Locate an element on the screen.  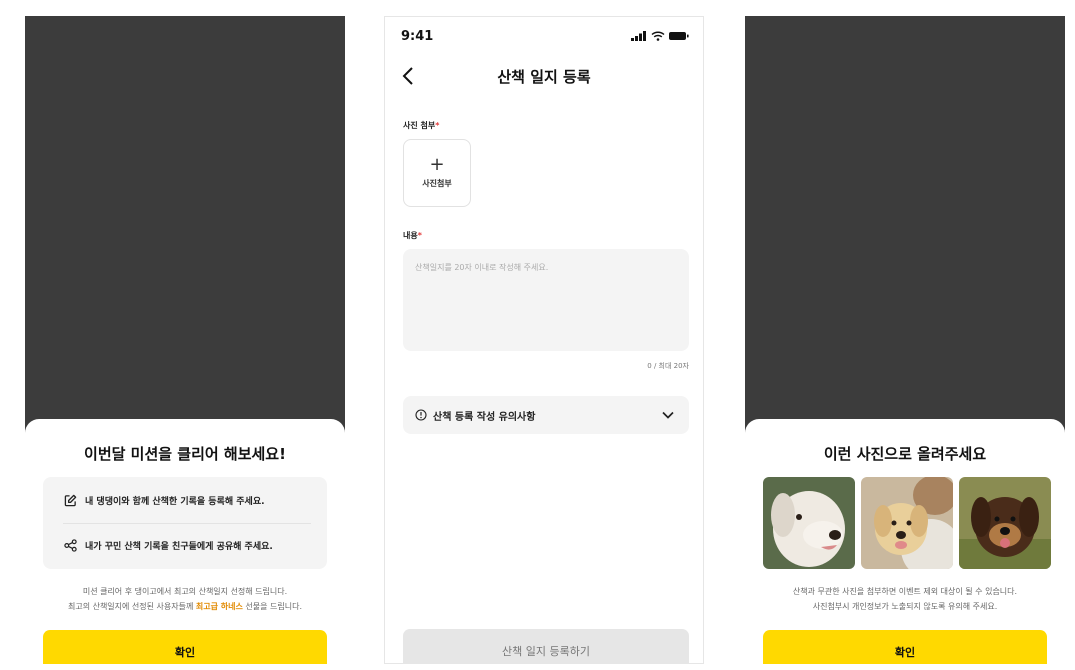
nav-bar: 산책 일지 등록 is located at coordinates (544, 76).